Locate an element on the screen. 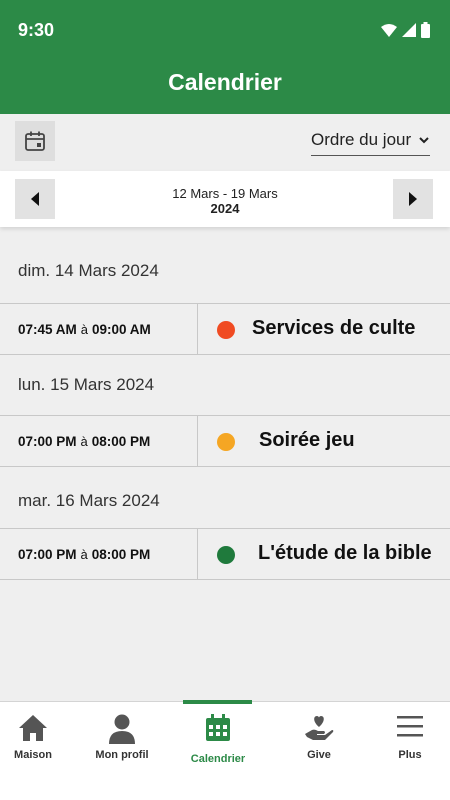 The width and height of the screenshot is (450, 800). nav-label: Maison is located at coordinates (33, 755).